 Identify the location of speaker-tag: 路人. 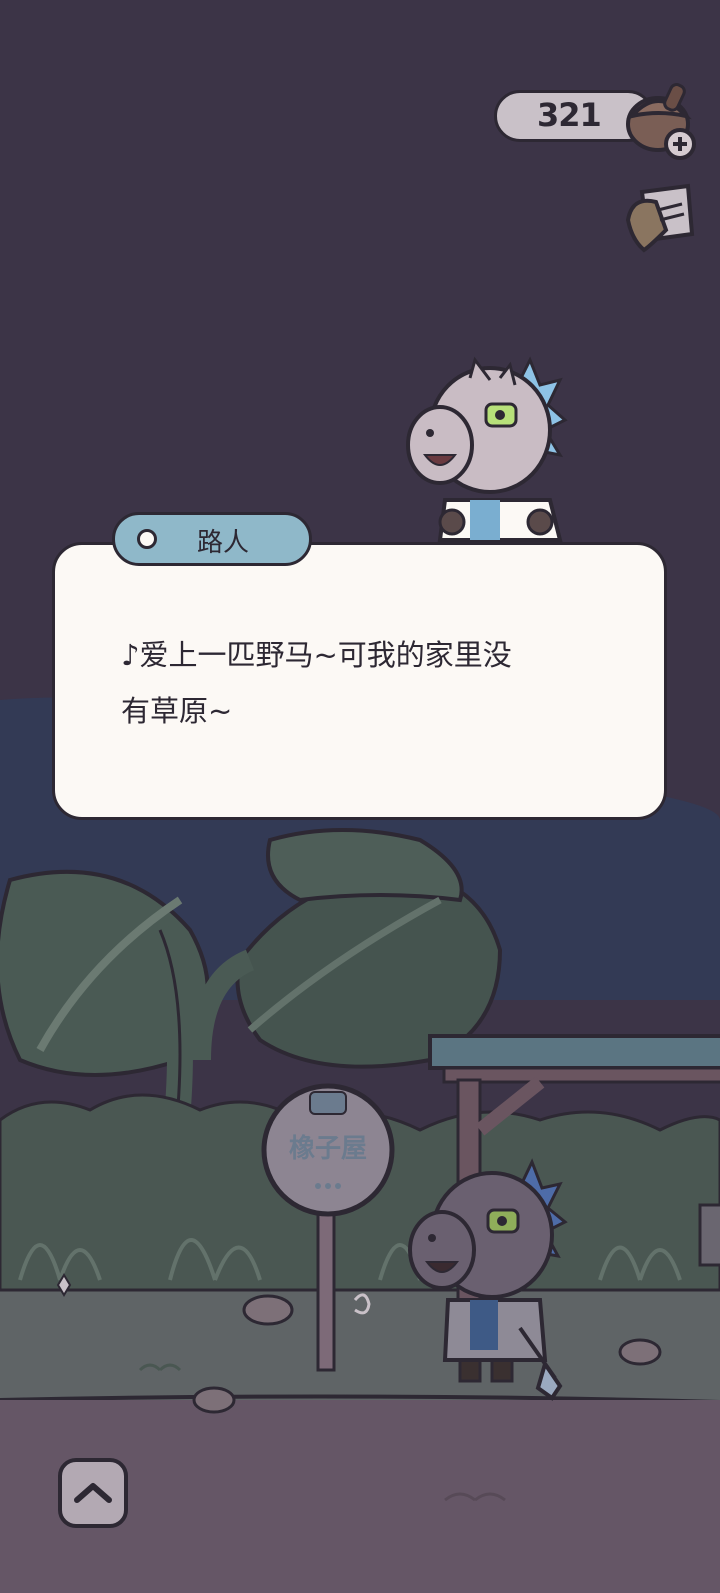
(212, 539).